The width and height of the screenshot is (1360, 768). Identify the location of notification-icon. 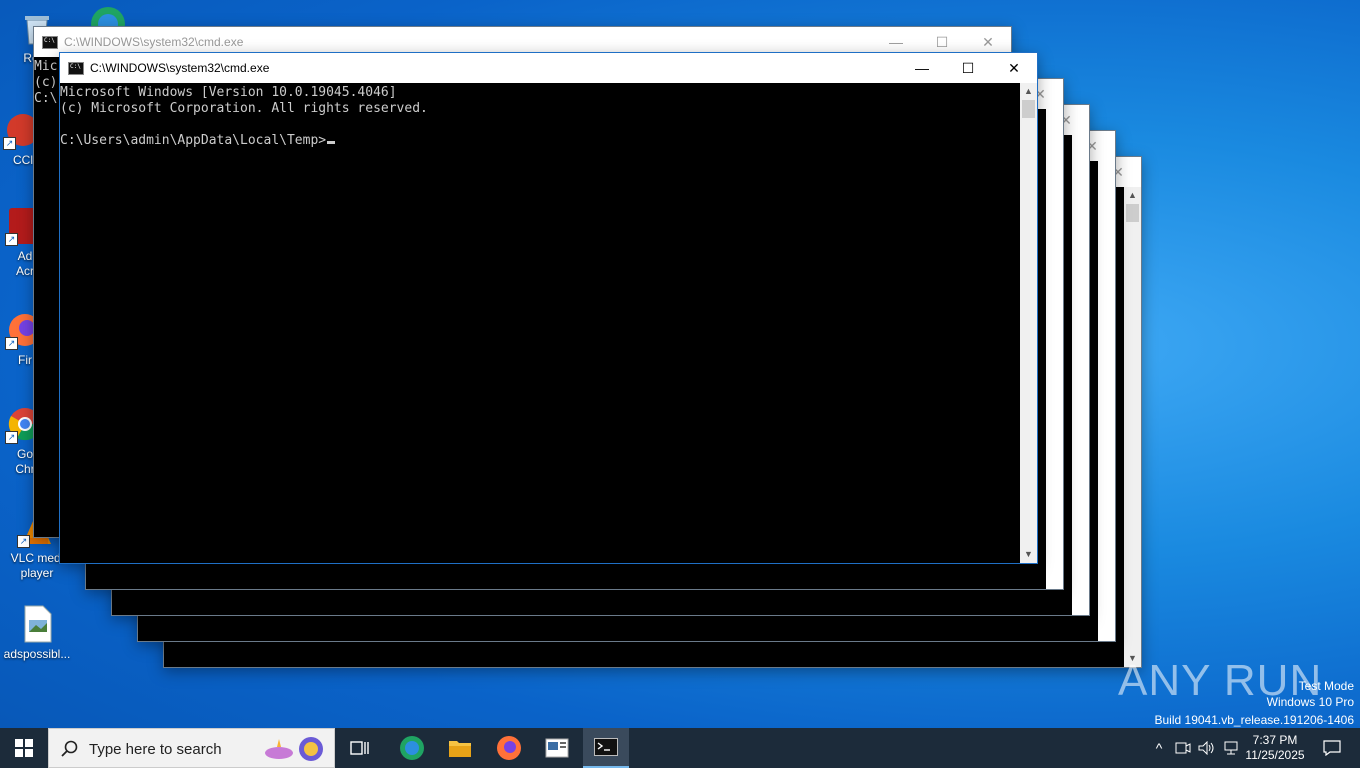
(1332, 748).